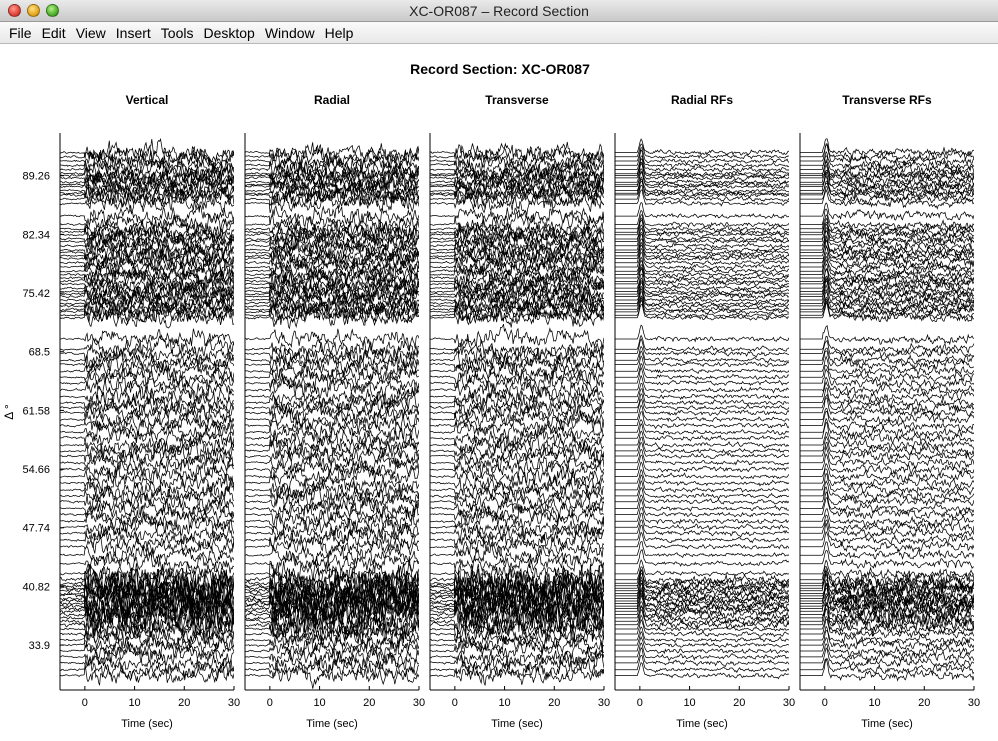  Describe the element at coordinates (20, 33) in the screenshot. I see `menu-file: File` at that location.